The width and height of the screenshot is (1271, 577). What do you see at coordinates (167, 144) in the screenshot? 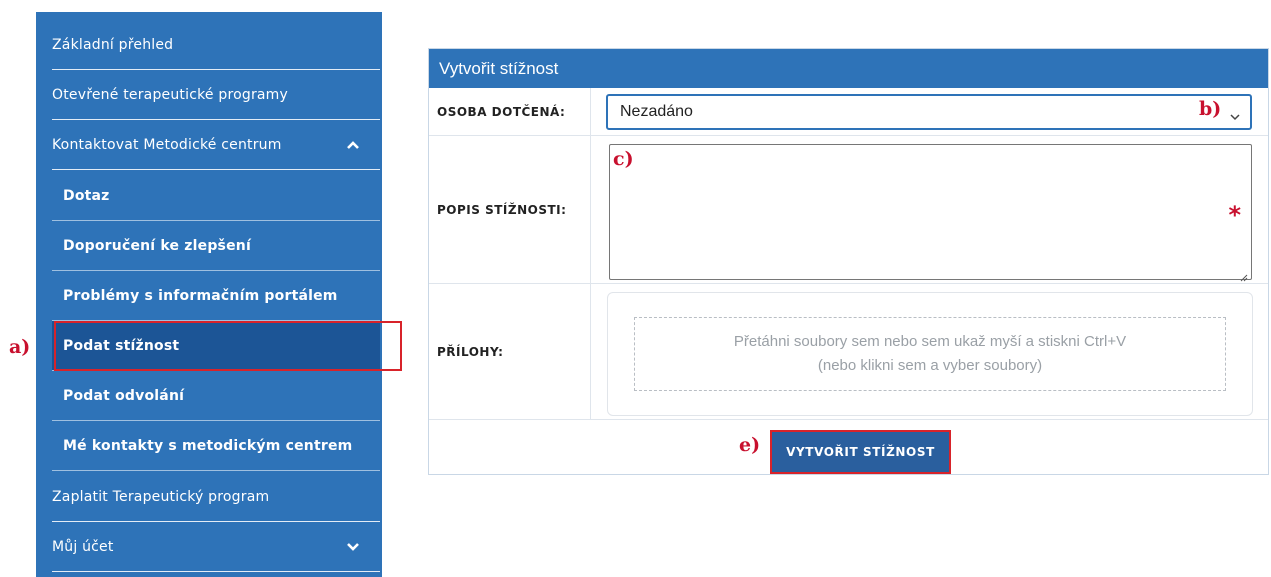
I see `sidebar-item-label: Kontaktovat Metodické centrum` at bounding box center [167, 144].